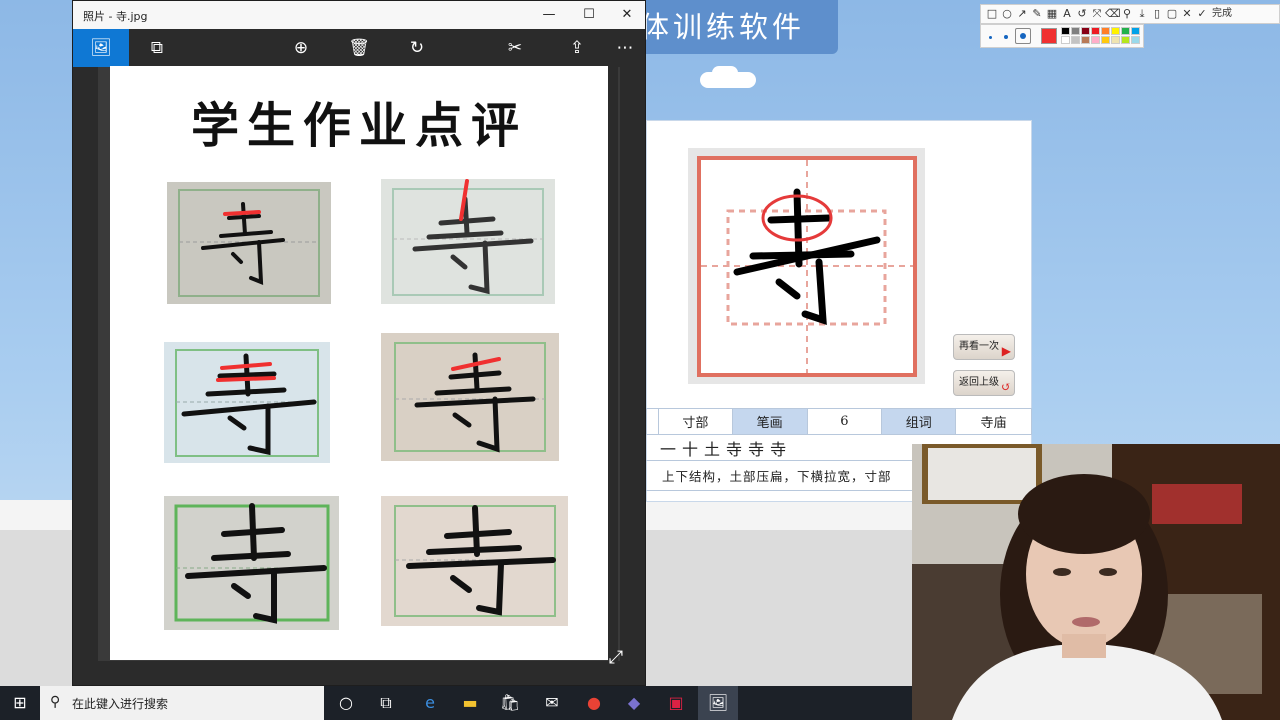  Describe the element at coordinates (1142, 14) in the screenshot. I see `save-icon: ⤓` at that location.